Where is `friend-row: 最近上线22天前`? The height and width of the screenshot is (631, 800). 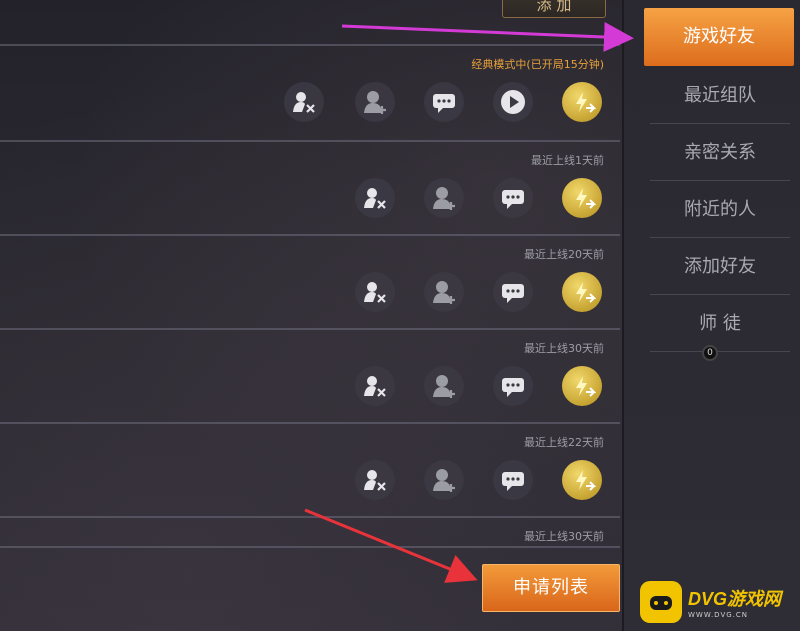
friend-row: 最近上线22天前 is located at coordinates (310, 468).